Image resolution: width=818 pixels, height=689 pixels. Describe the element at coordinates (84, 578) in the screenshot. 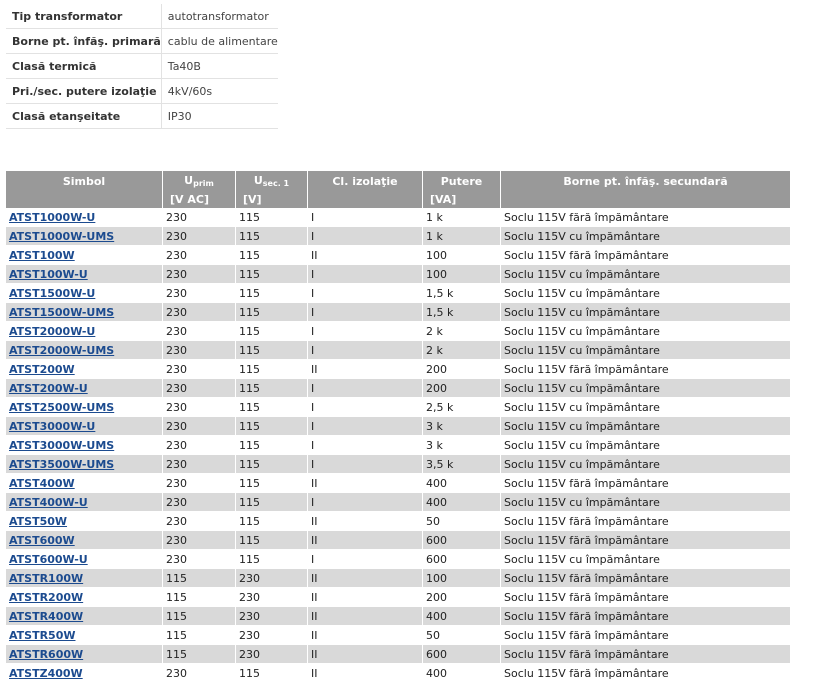

I see `cell-symbol: ATSTR100W` at that location.